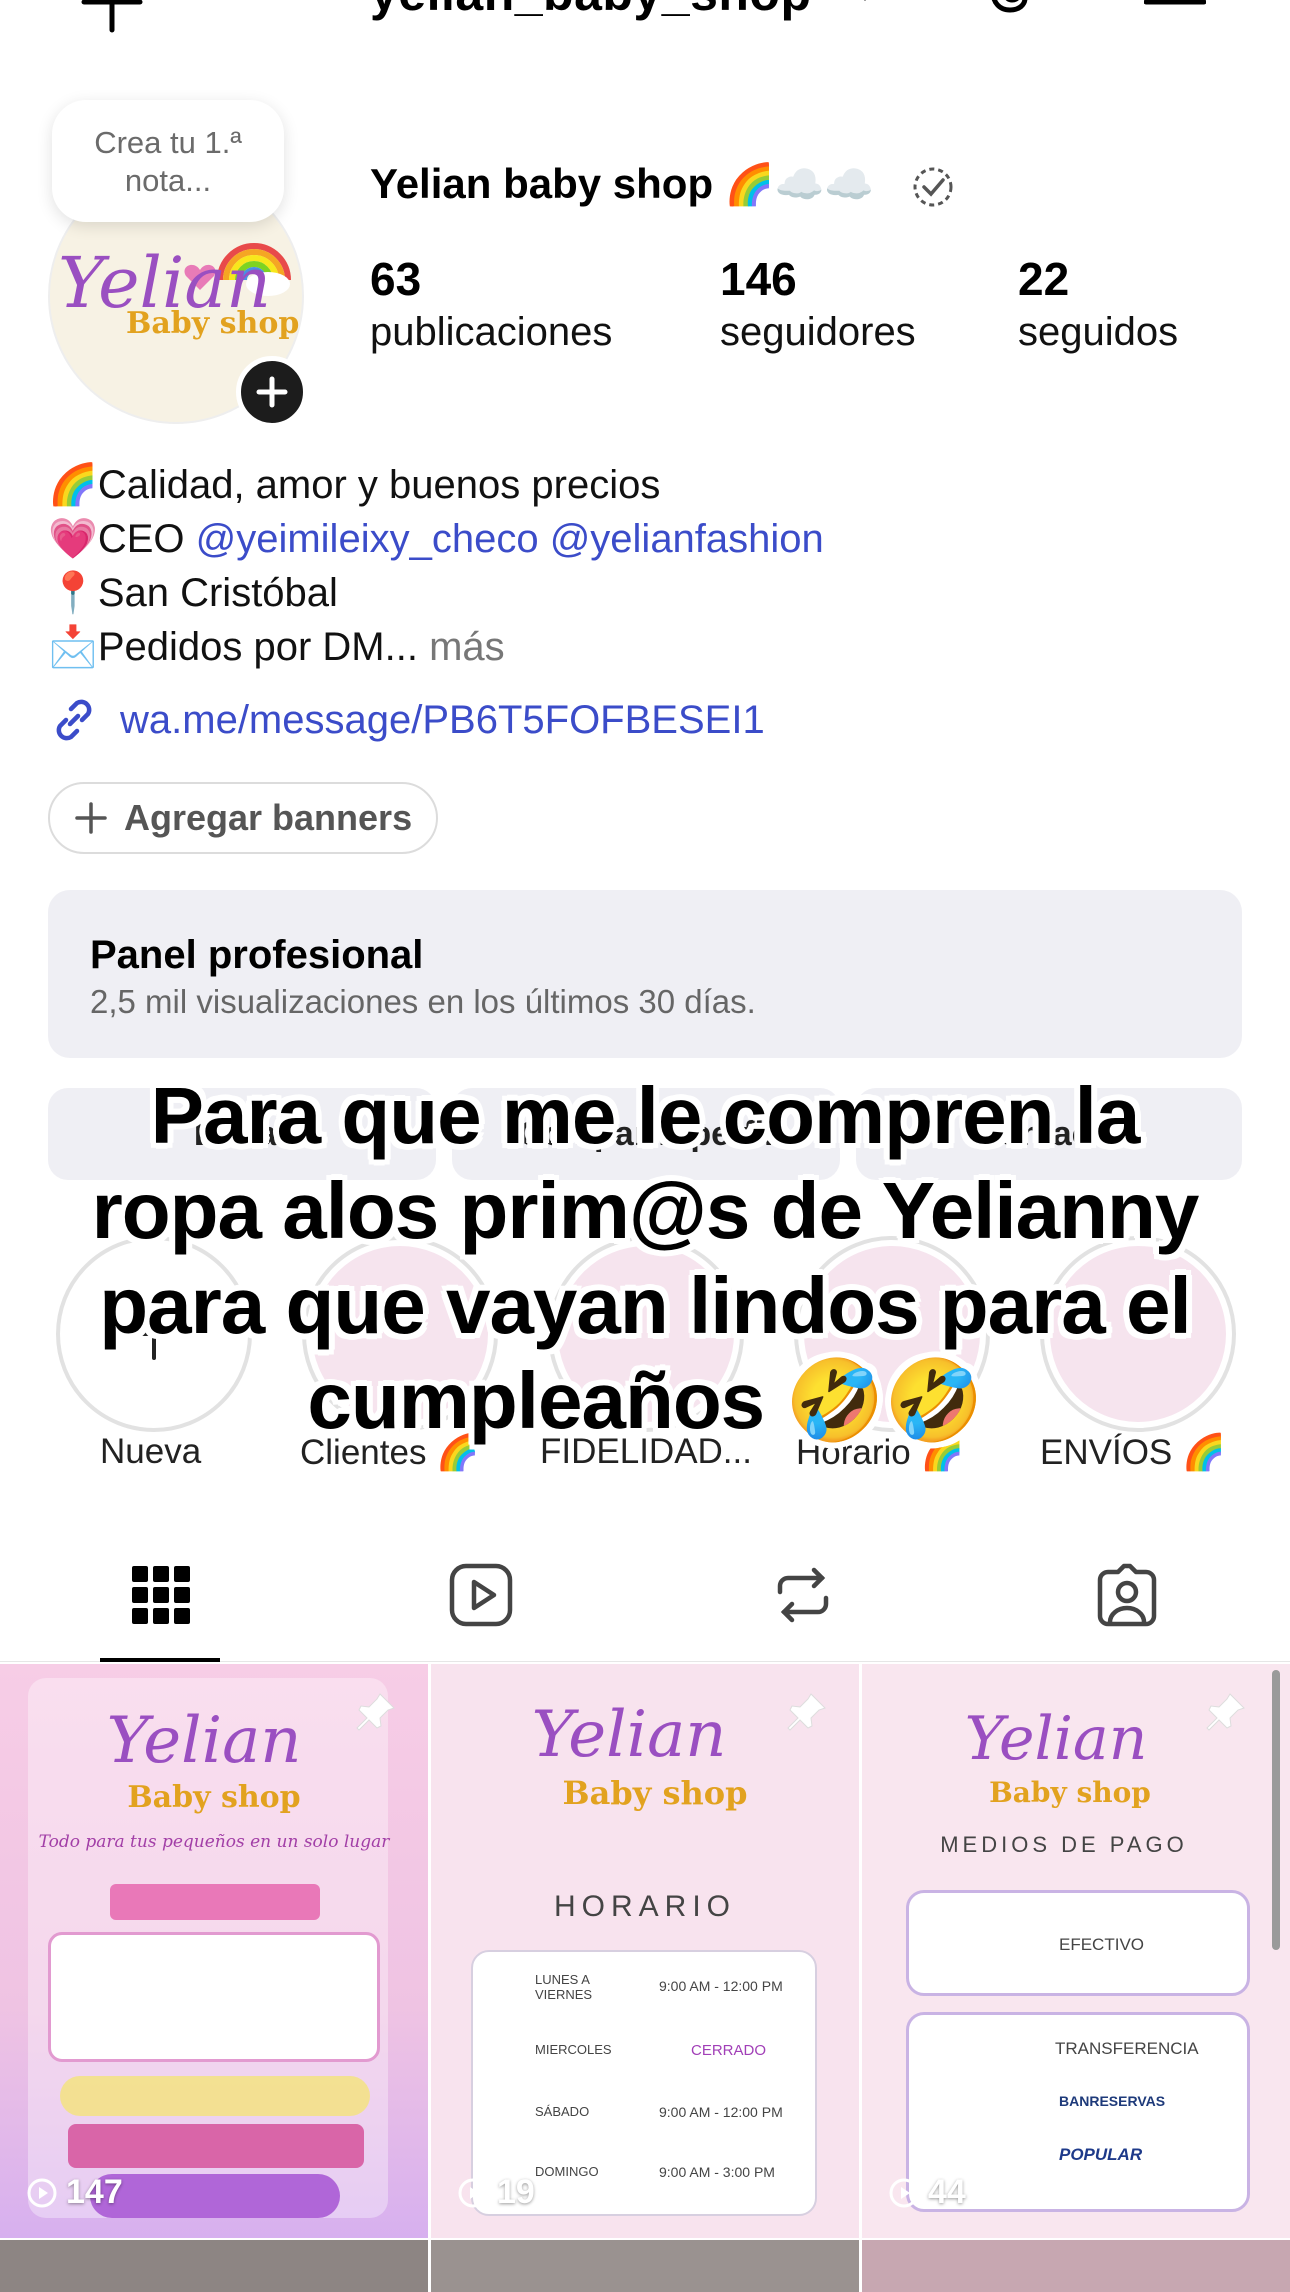  Describe the element at coordinates (729, 2050) in the screenshot. I see `schedule-hours: CERRADO` at that location.